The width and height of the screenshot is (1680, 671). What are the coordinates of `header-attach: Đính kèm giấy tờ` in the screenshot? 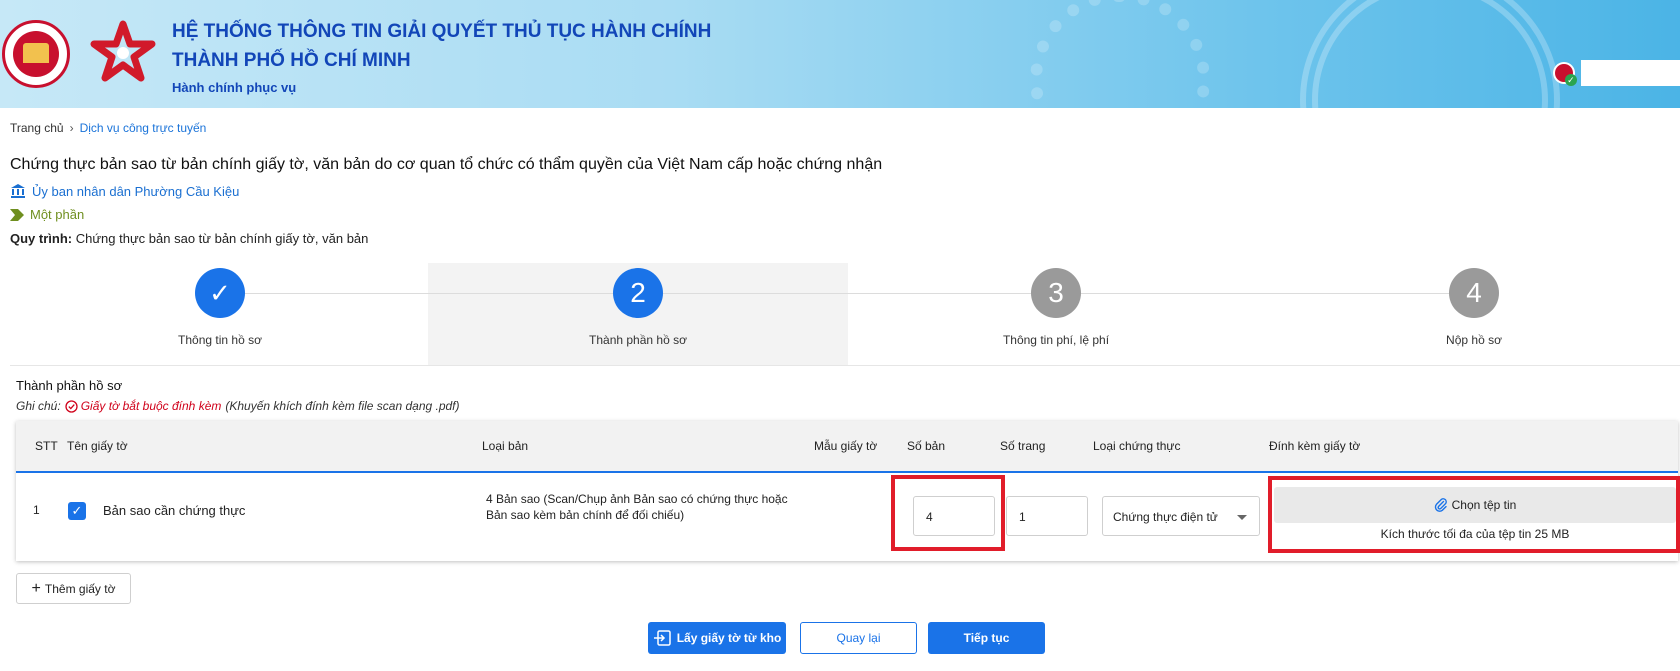 It's located at (1315, 446).